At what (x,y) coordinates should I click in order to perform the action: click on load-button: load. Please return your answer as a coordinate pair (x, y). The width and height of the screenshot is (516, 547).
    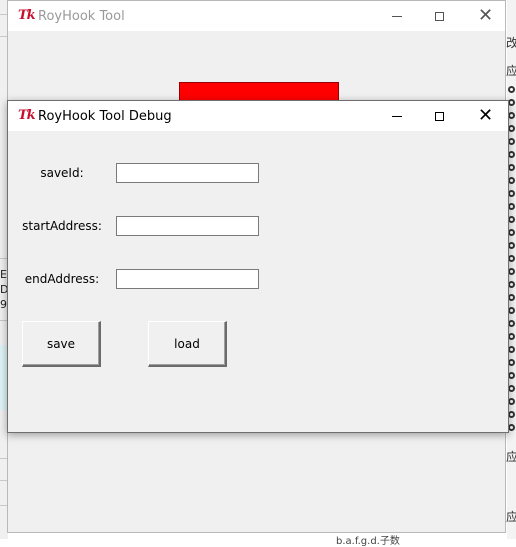
    Looking at the image, I should click on (187, 344).